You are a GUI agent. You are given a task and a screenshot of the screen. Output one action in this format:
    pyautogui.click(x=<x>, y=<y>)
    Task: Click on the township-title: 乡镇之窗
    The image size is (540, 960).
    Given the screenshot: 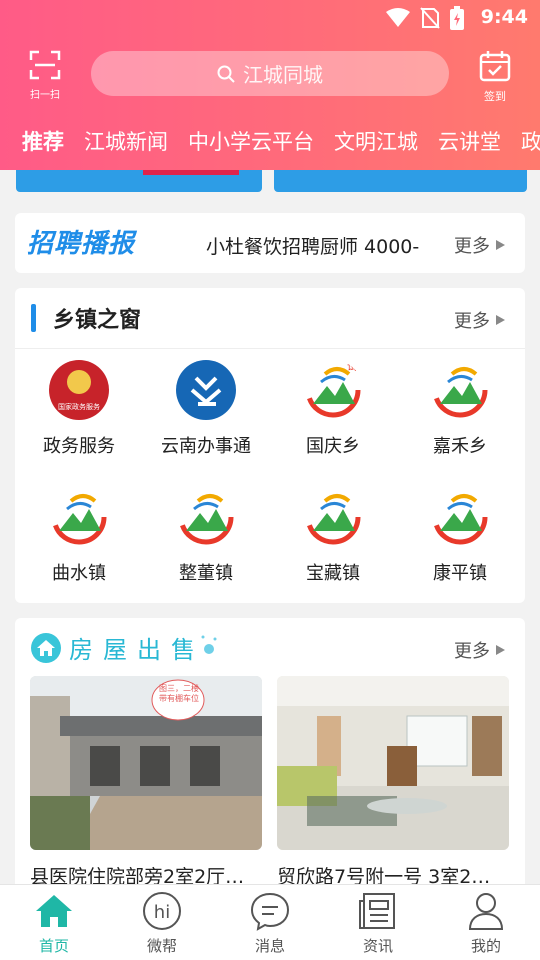 What is the action you would take?
    pyautogui.click(x=97, y=320)
    